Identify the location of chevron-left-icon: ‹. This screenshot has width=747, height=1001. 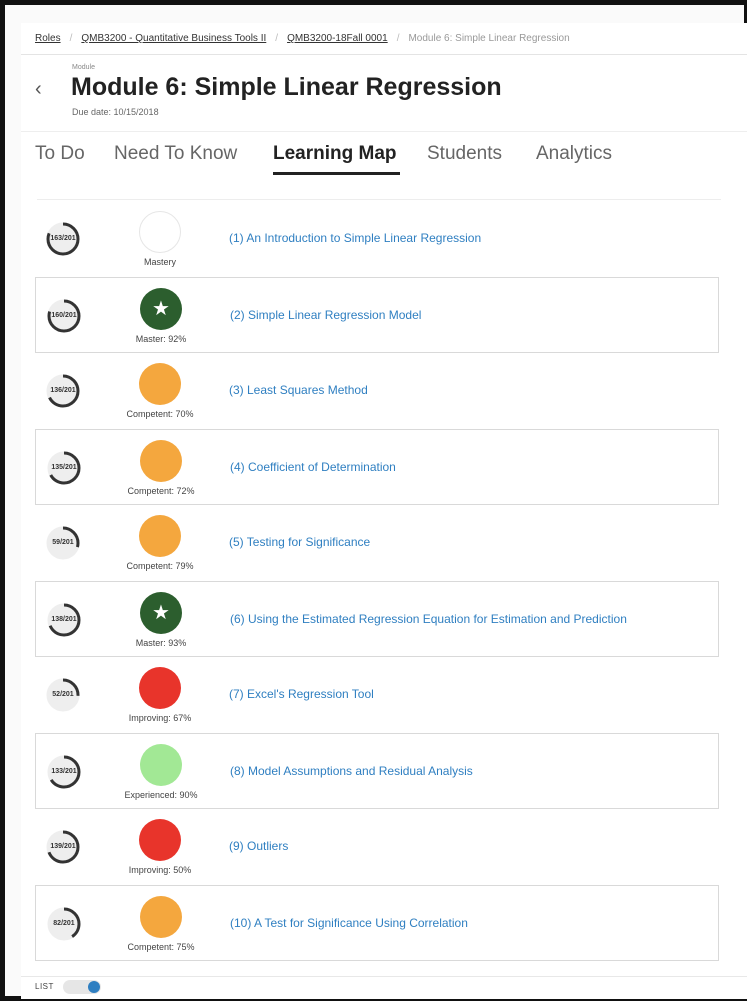
(38, 89).